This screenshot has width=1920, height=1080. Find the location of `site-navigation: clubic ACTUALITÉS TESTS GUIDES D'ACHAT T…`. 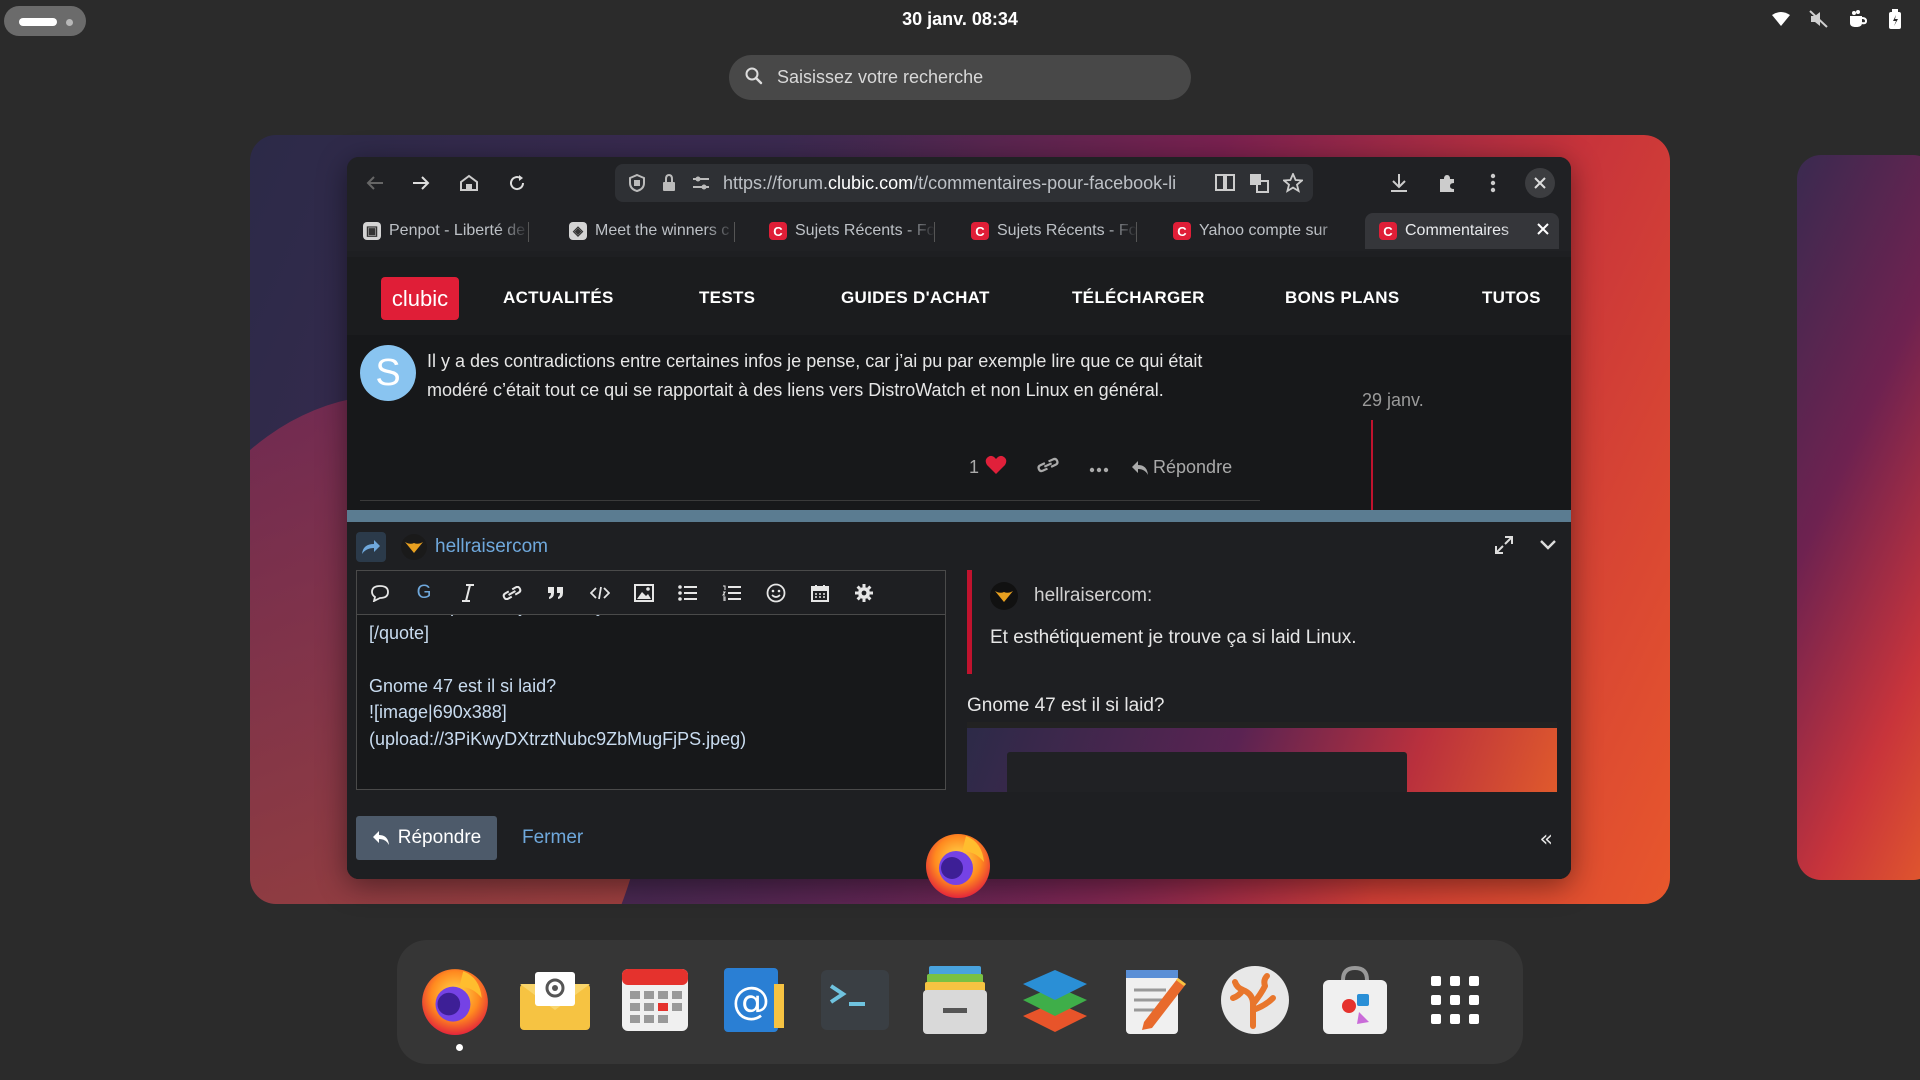

site-navigation: clubic ACTUALITÉS TESTS GUIDES D'ACHAT T… is located at coordinates (959, 296).